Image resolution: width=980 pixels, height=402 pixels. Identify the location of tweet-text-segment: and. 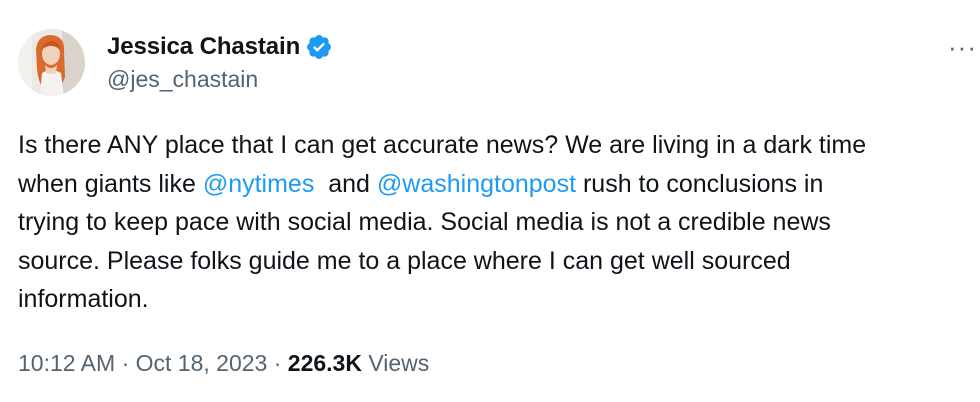
(345, 183).